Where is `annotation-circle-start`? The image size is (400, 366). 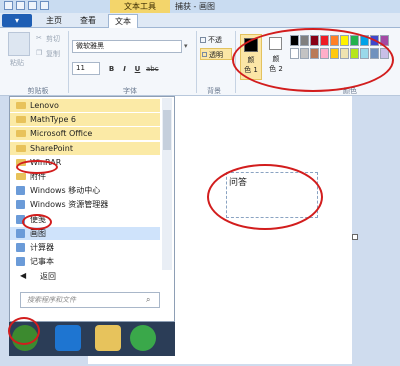
annotation-circle-start is located at coordinates (24, 331).